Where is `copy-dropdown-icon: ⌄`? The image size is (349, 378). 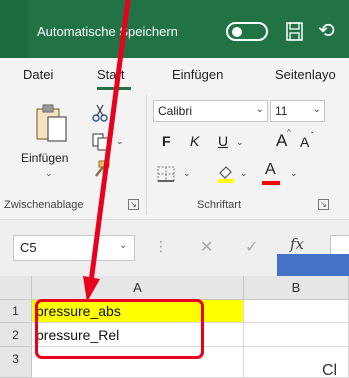 copy-dropdown-icon: ⌄ is located at coordinates (120, 141).